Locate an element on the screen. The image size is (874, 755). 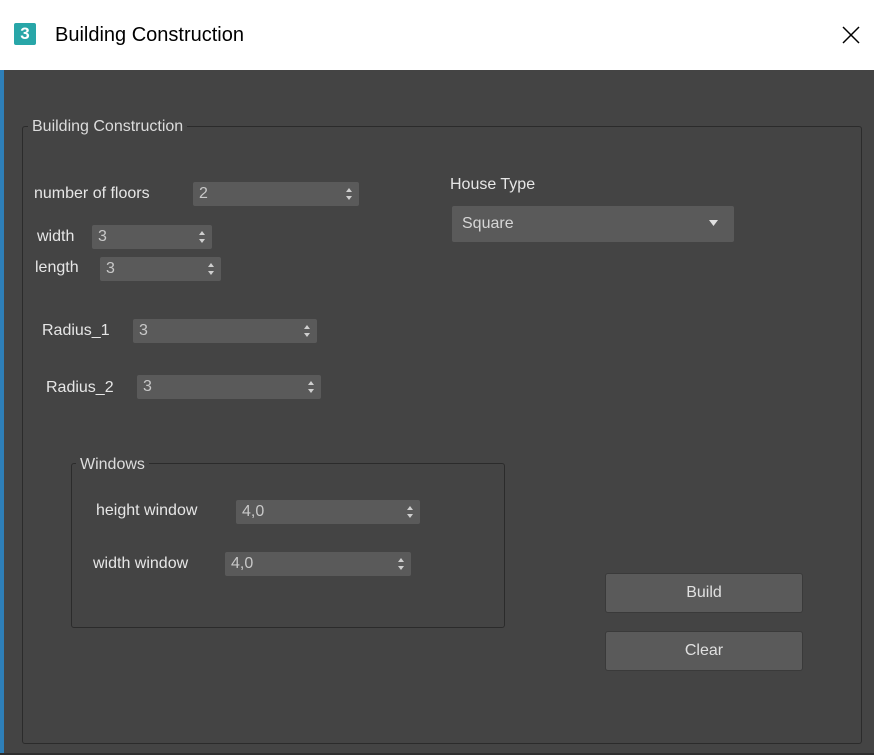
width-window-label: width window is located at coordinates (141, 563).